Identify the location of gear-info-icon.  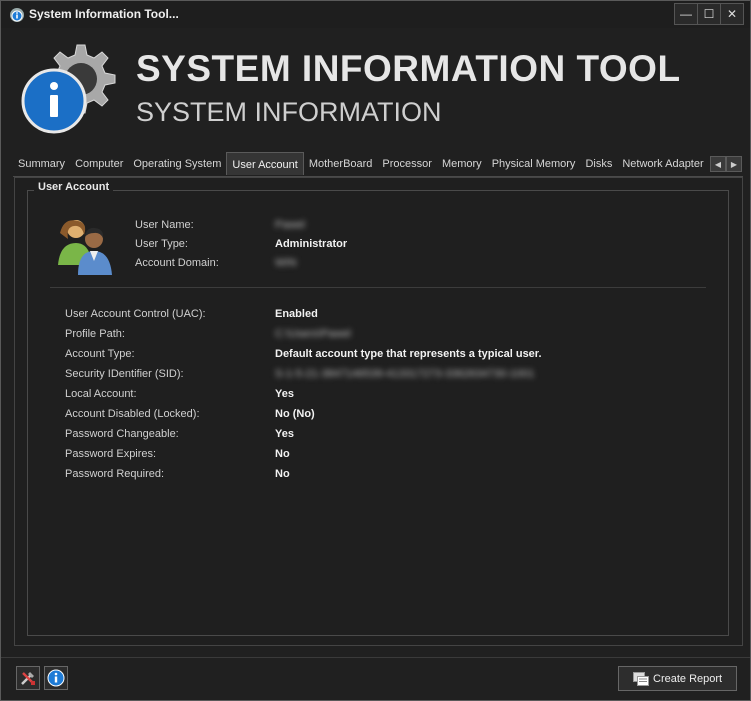
(68, 89).